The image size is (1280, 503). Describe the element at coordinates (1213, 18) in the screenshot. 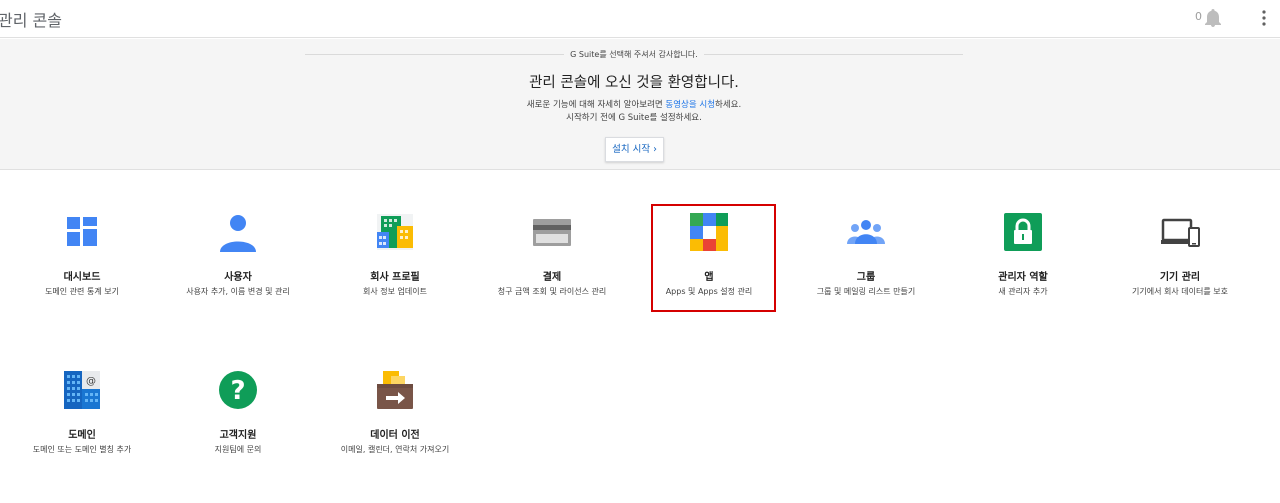

I see `bell-icon` at that location.